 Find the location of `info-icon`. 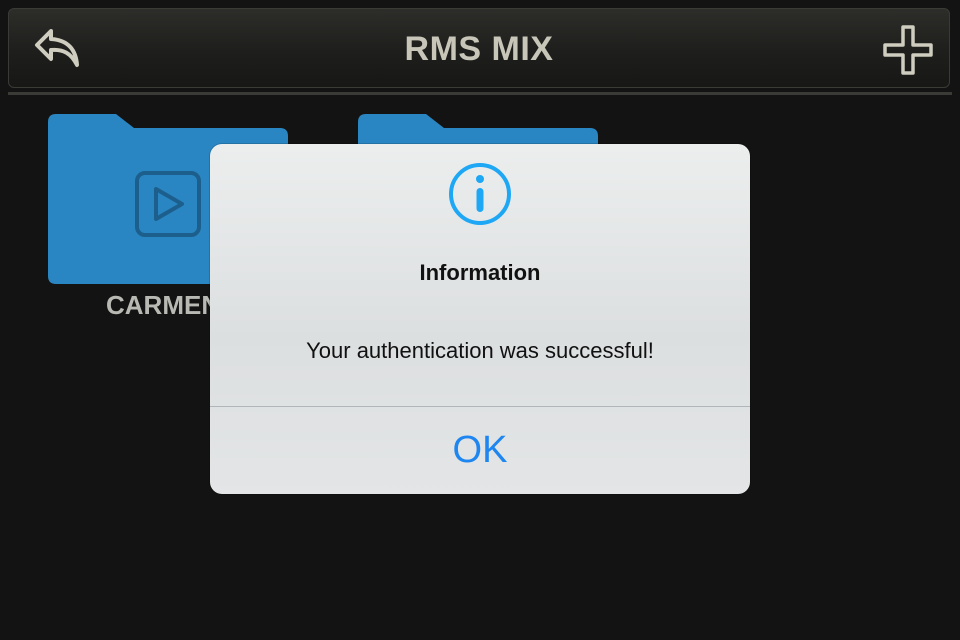

info-icon is located at coordinates (480, 194).